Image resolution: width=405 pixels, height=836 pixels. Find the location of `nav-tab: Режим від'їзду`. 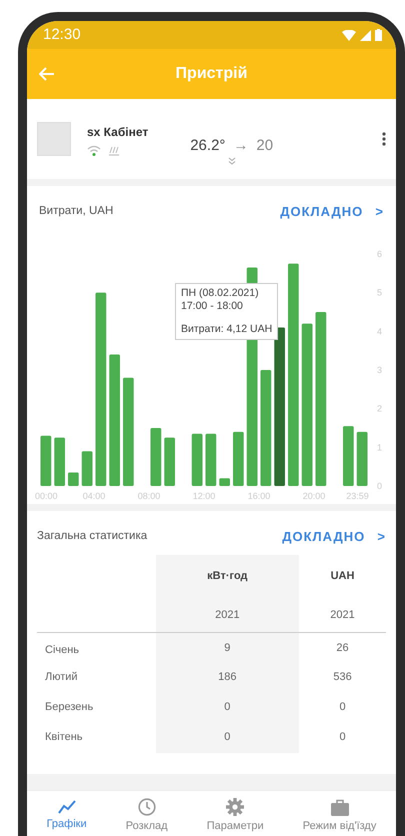

nav-tab: Режим від'їзду is located at coordinates (339, 816).